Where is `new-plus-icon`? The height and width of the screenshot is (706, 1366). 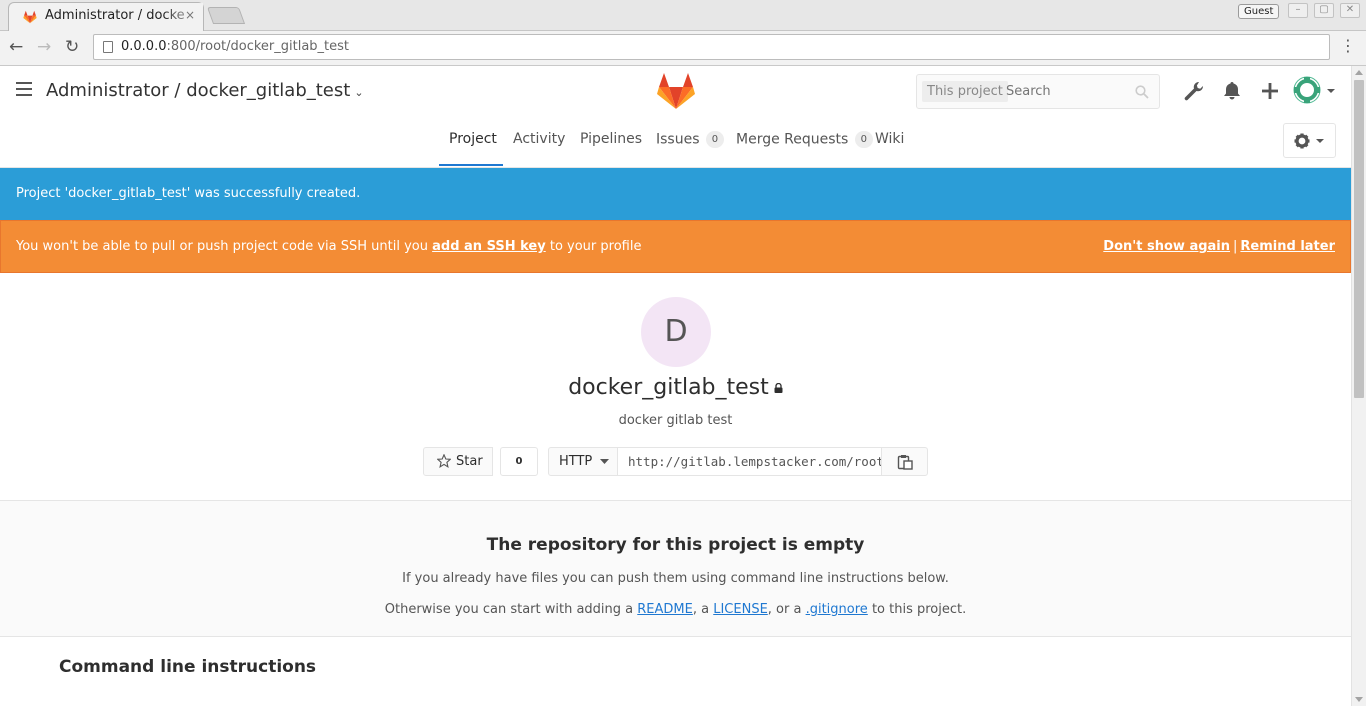
new-plus-icon is located at coordinates (1270, 91).